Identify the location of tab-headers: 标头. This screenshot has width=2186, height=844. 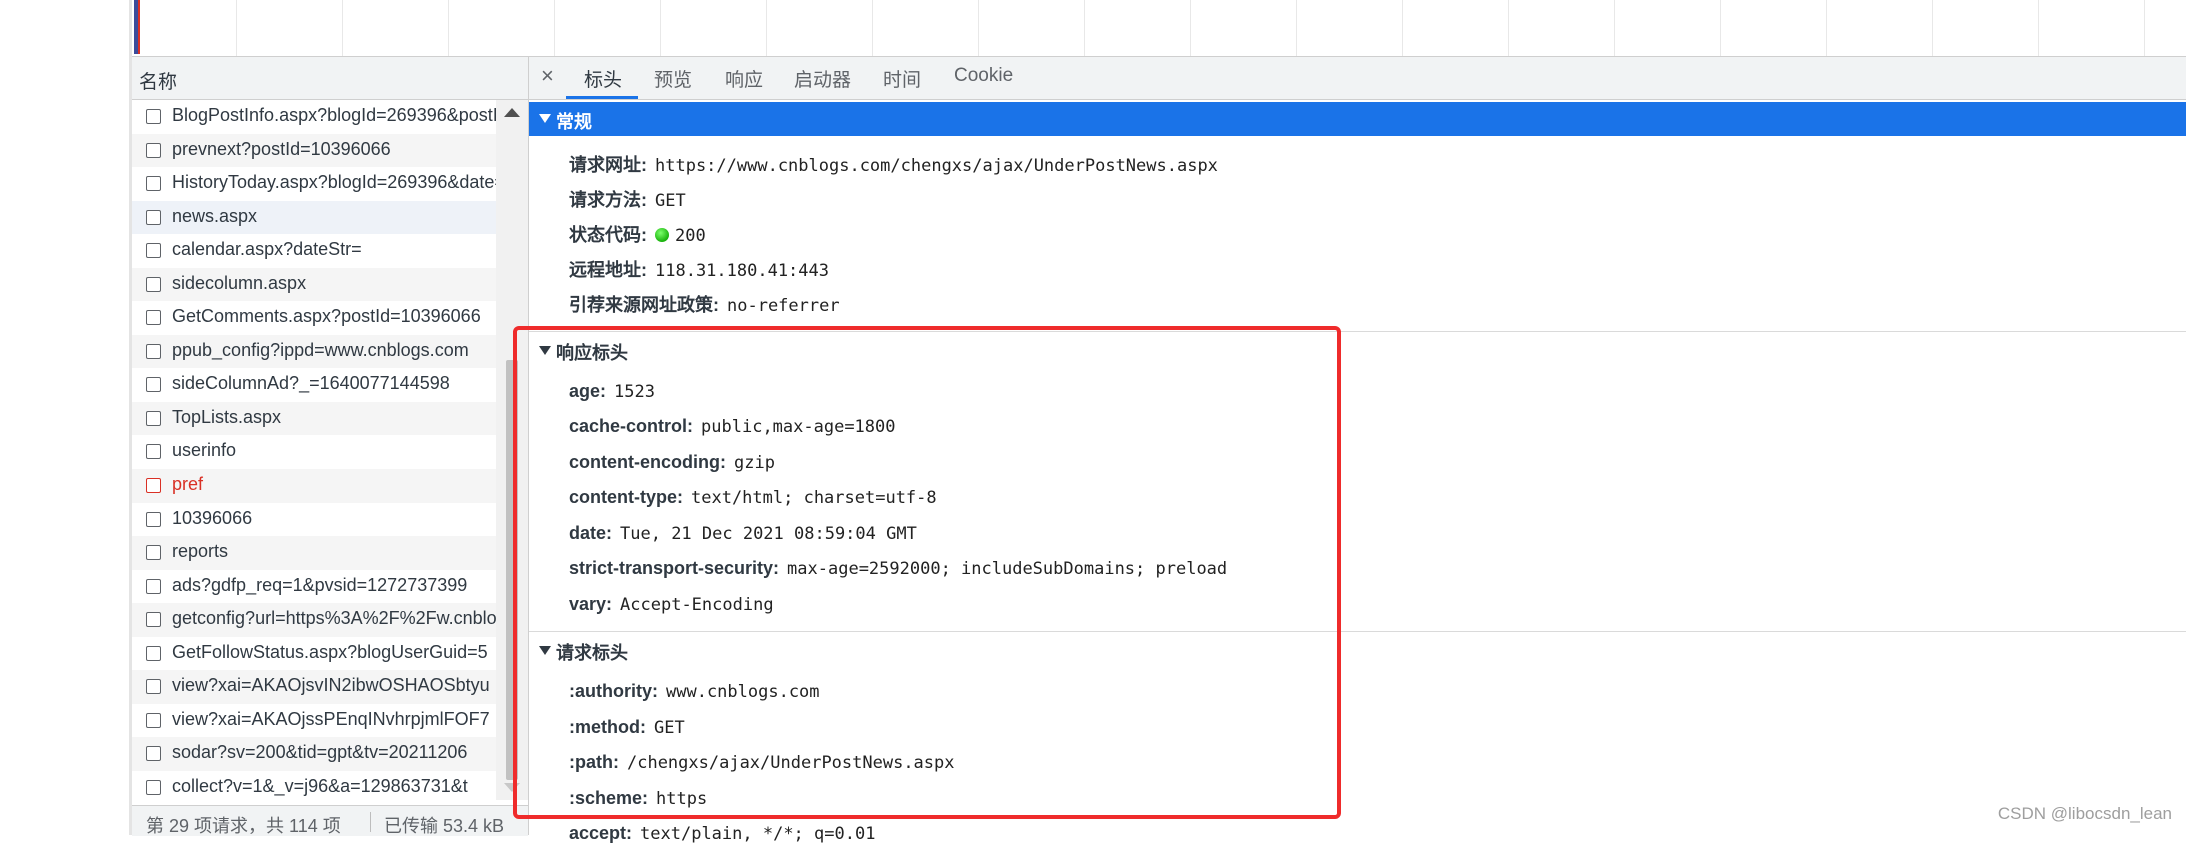
(603, 78).